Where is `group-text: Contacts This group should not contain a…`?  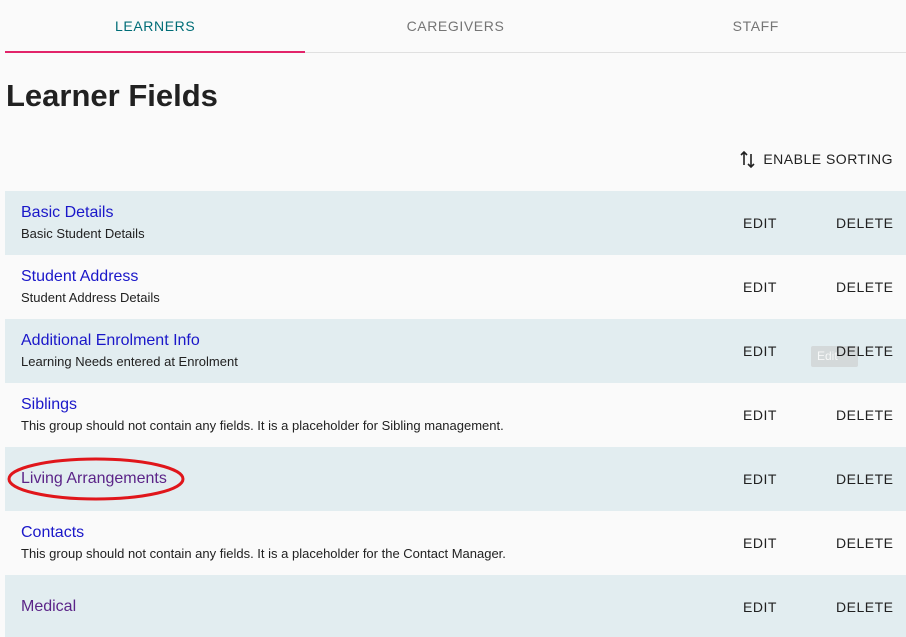 group-text: Contacts This group should not contain a… is located at coordinates (263, 543).